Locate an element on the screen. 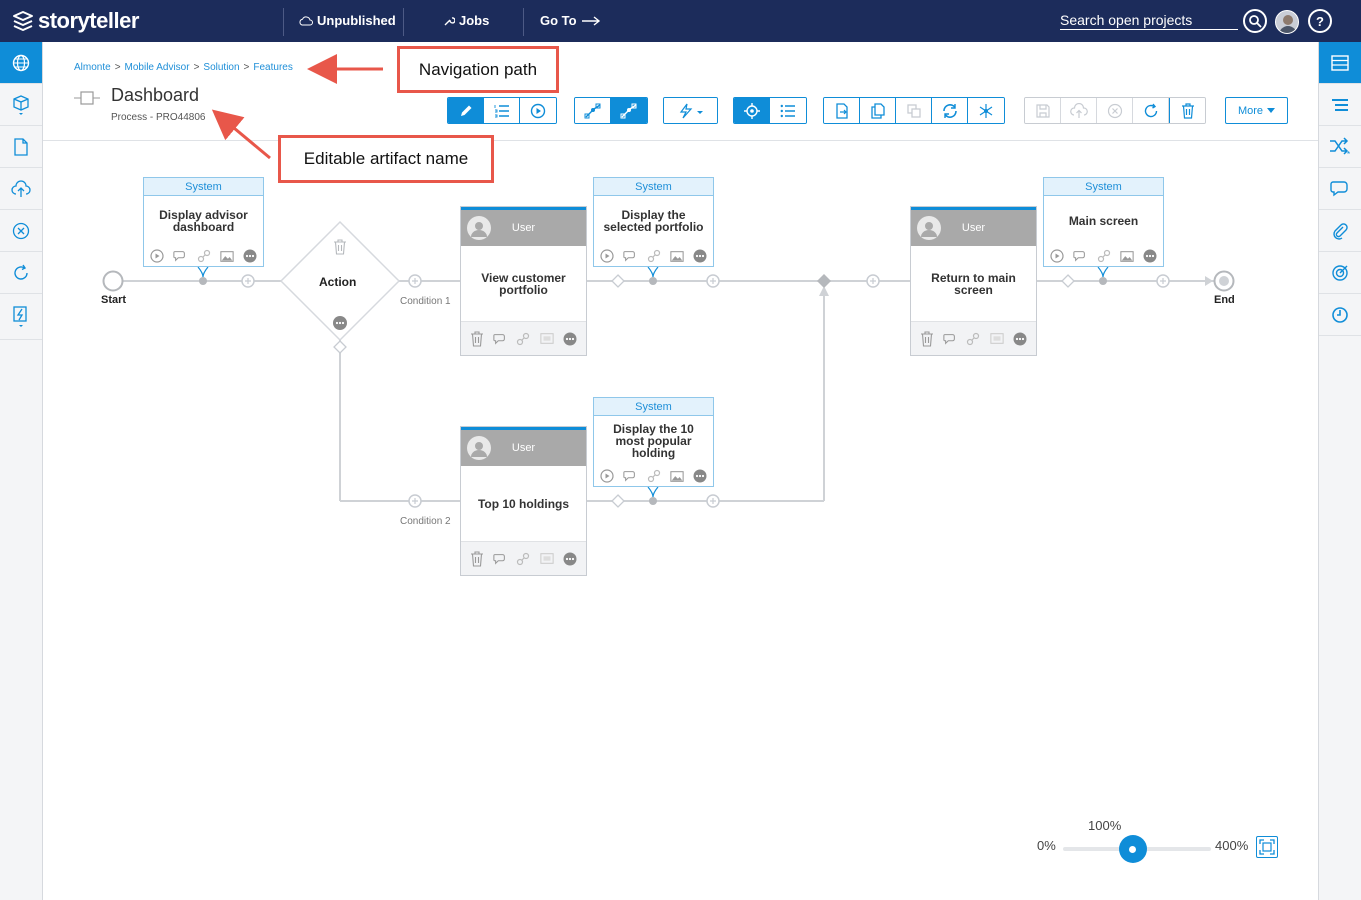 This screenshot has width=1361, height=900. system-task-name: Main screen is located at coordinates (1103, 221).